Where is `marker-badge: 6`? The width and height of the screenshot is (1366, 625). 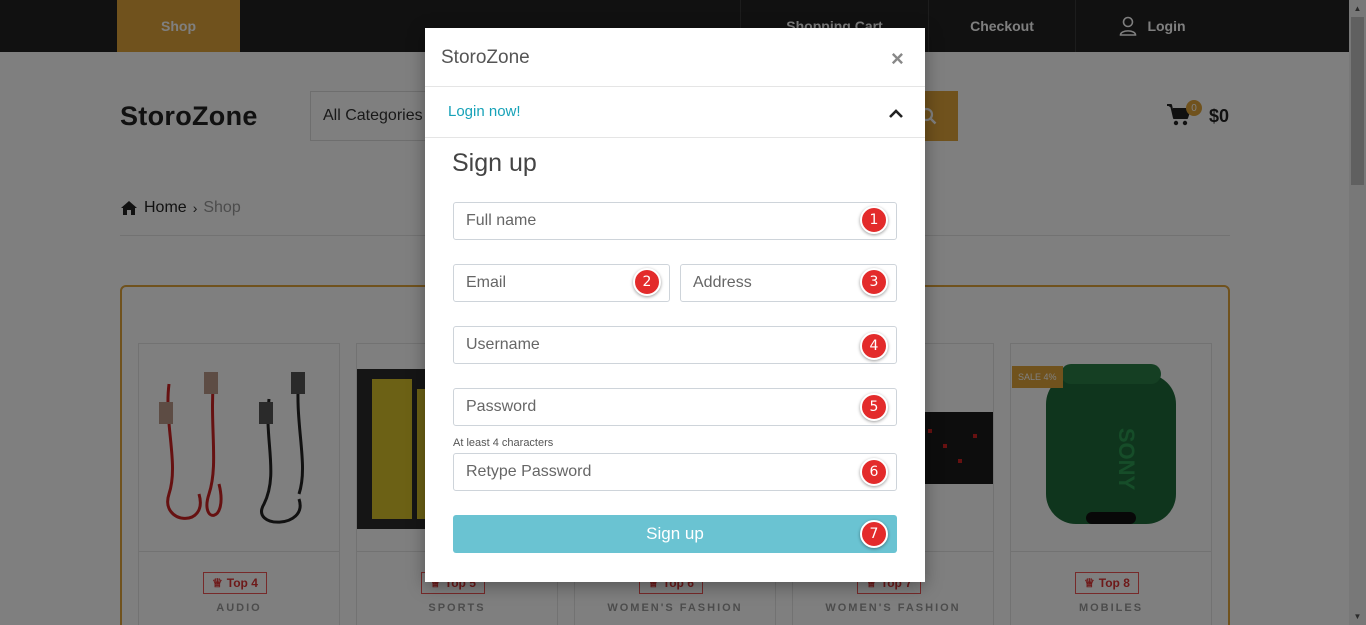 marker-badge: 6 is located at coordinates (874, 472).